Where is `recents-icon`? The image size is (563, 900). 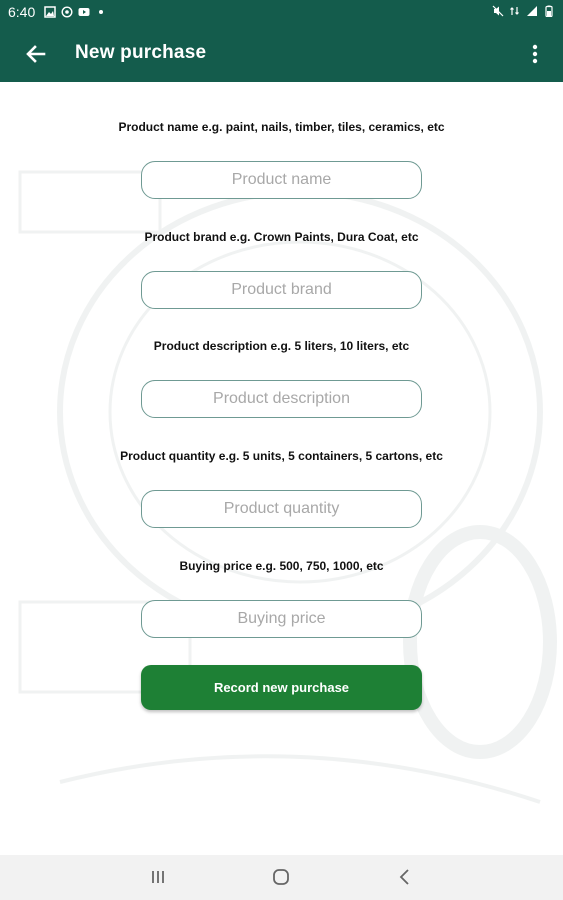 recents-icon is located at coordinates (158, 877).